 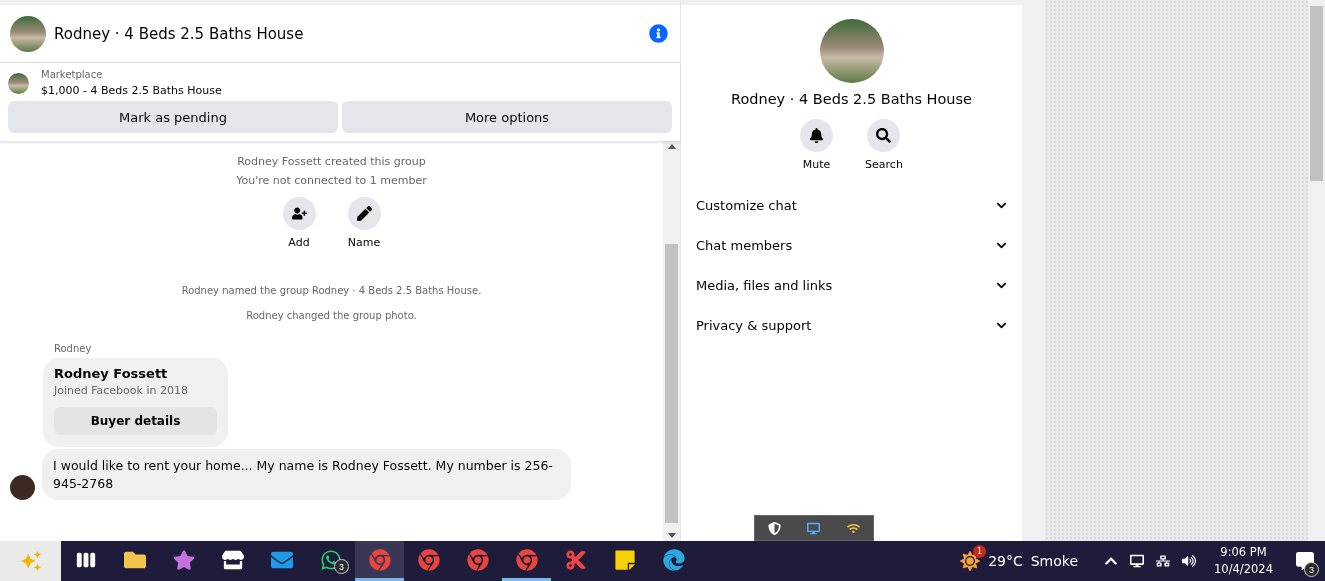 What do you see at coordinates (121, 390) in the screenshot?
I see `buyer-joined: Joined Facebook in 2018` at bounding box center [121, 390].